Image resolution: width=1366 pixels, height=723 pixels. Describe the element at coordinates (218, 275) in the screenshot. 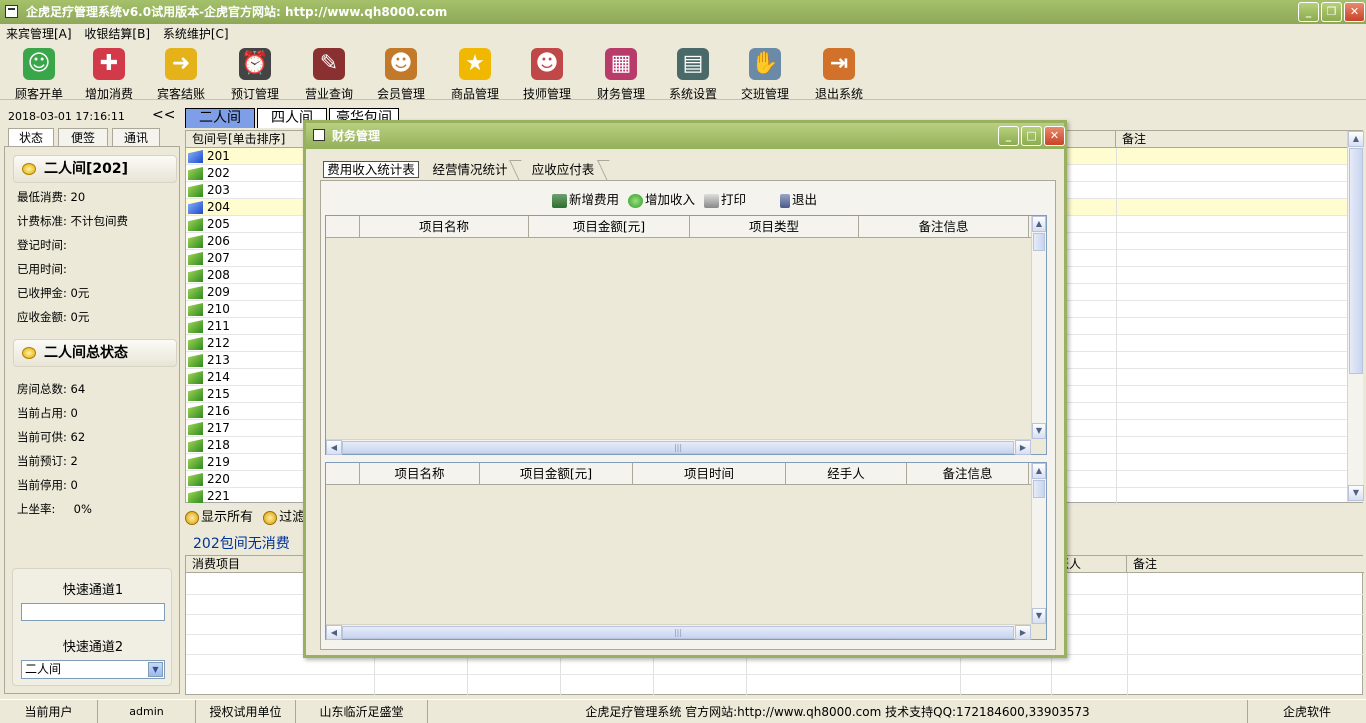

I see `room-number: 208` at that location.